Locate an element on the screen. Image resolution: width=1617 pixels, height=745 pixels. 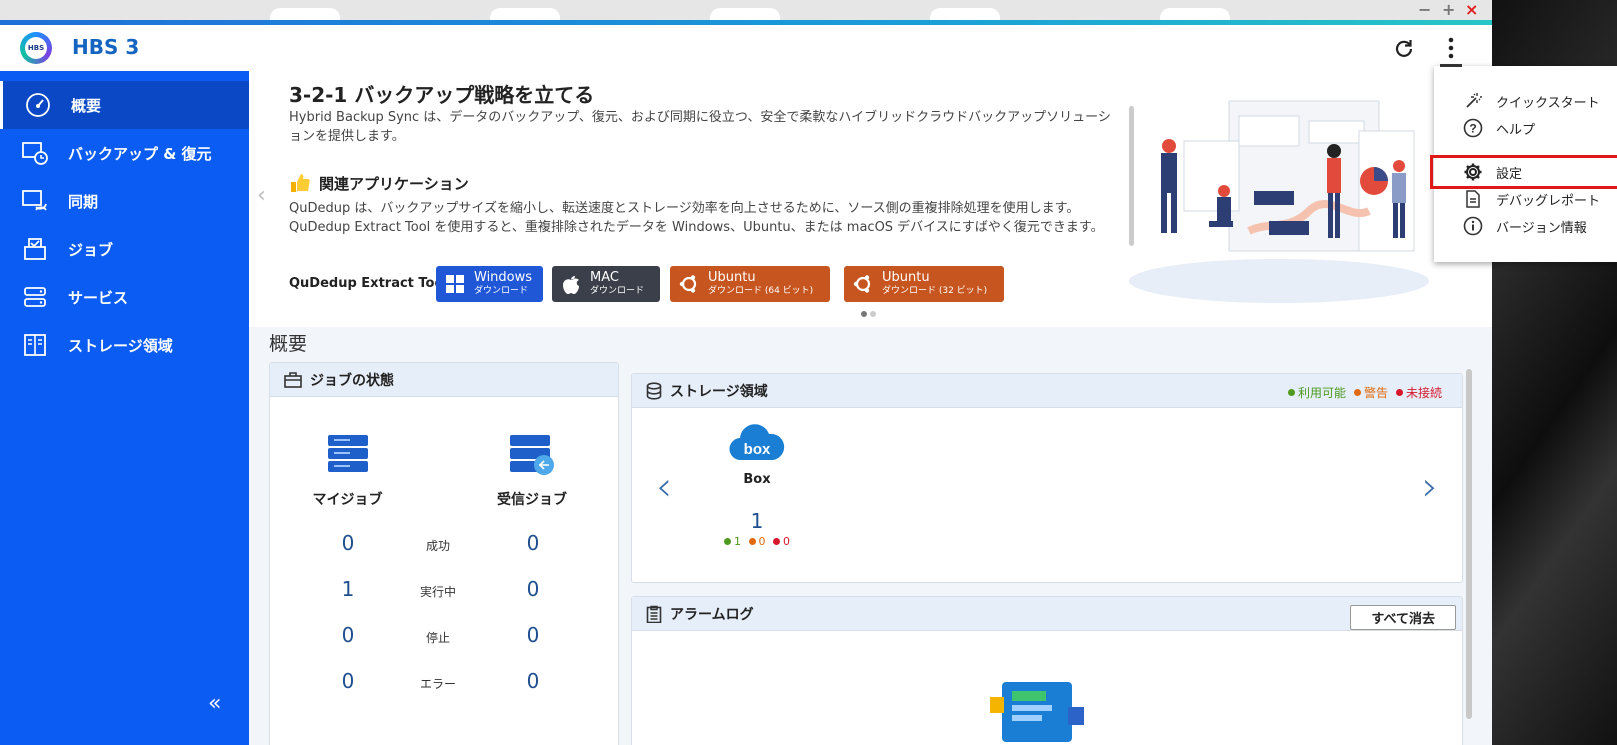
running-label: 実行中 is located at coordinates (437, 592).